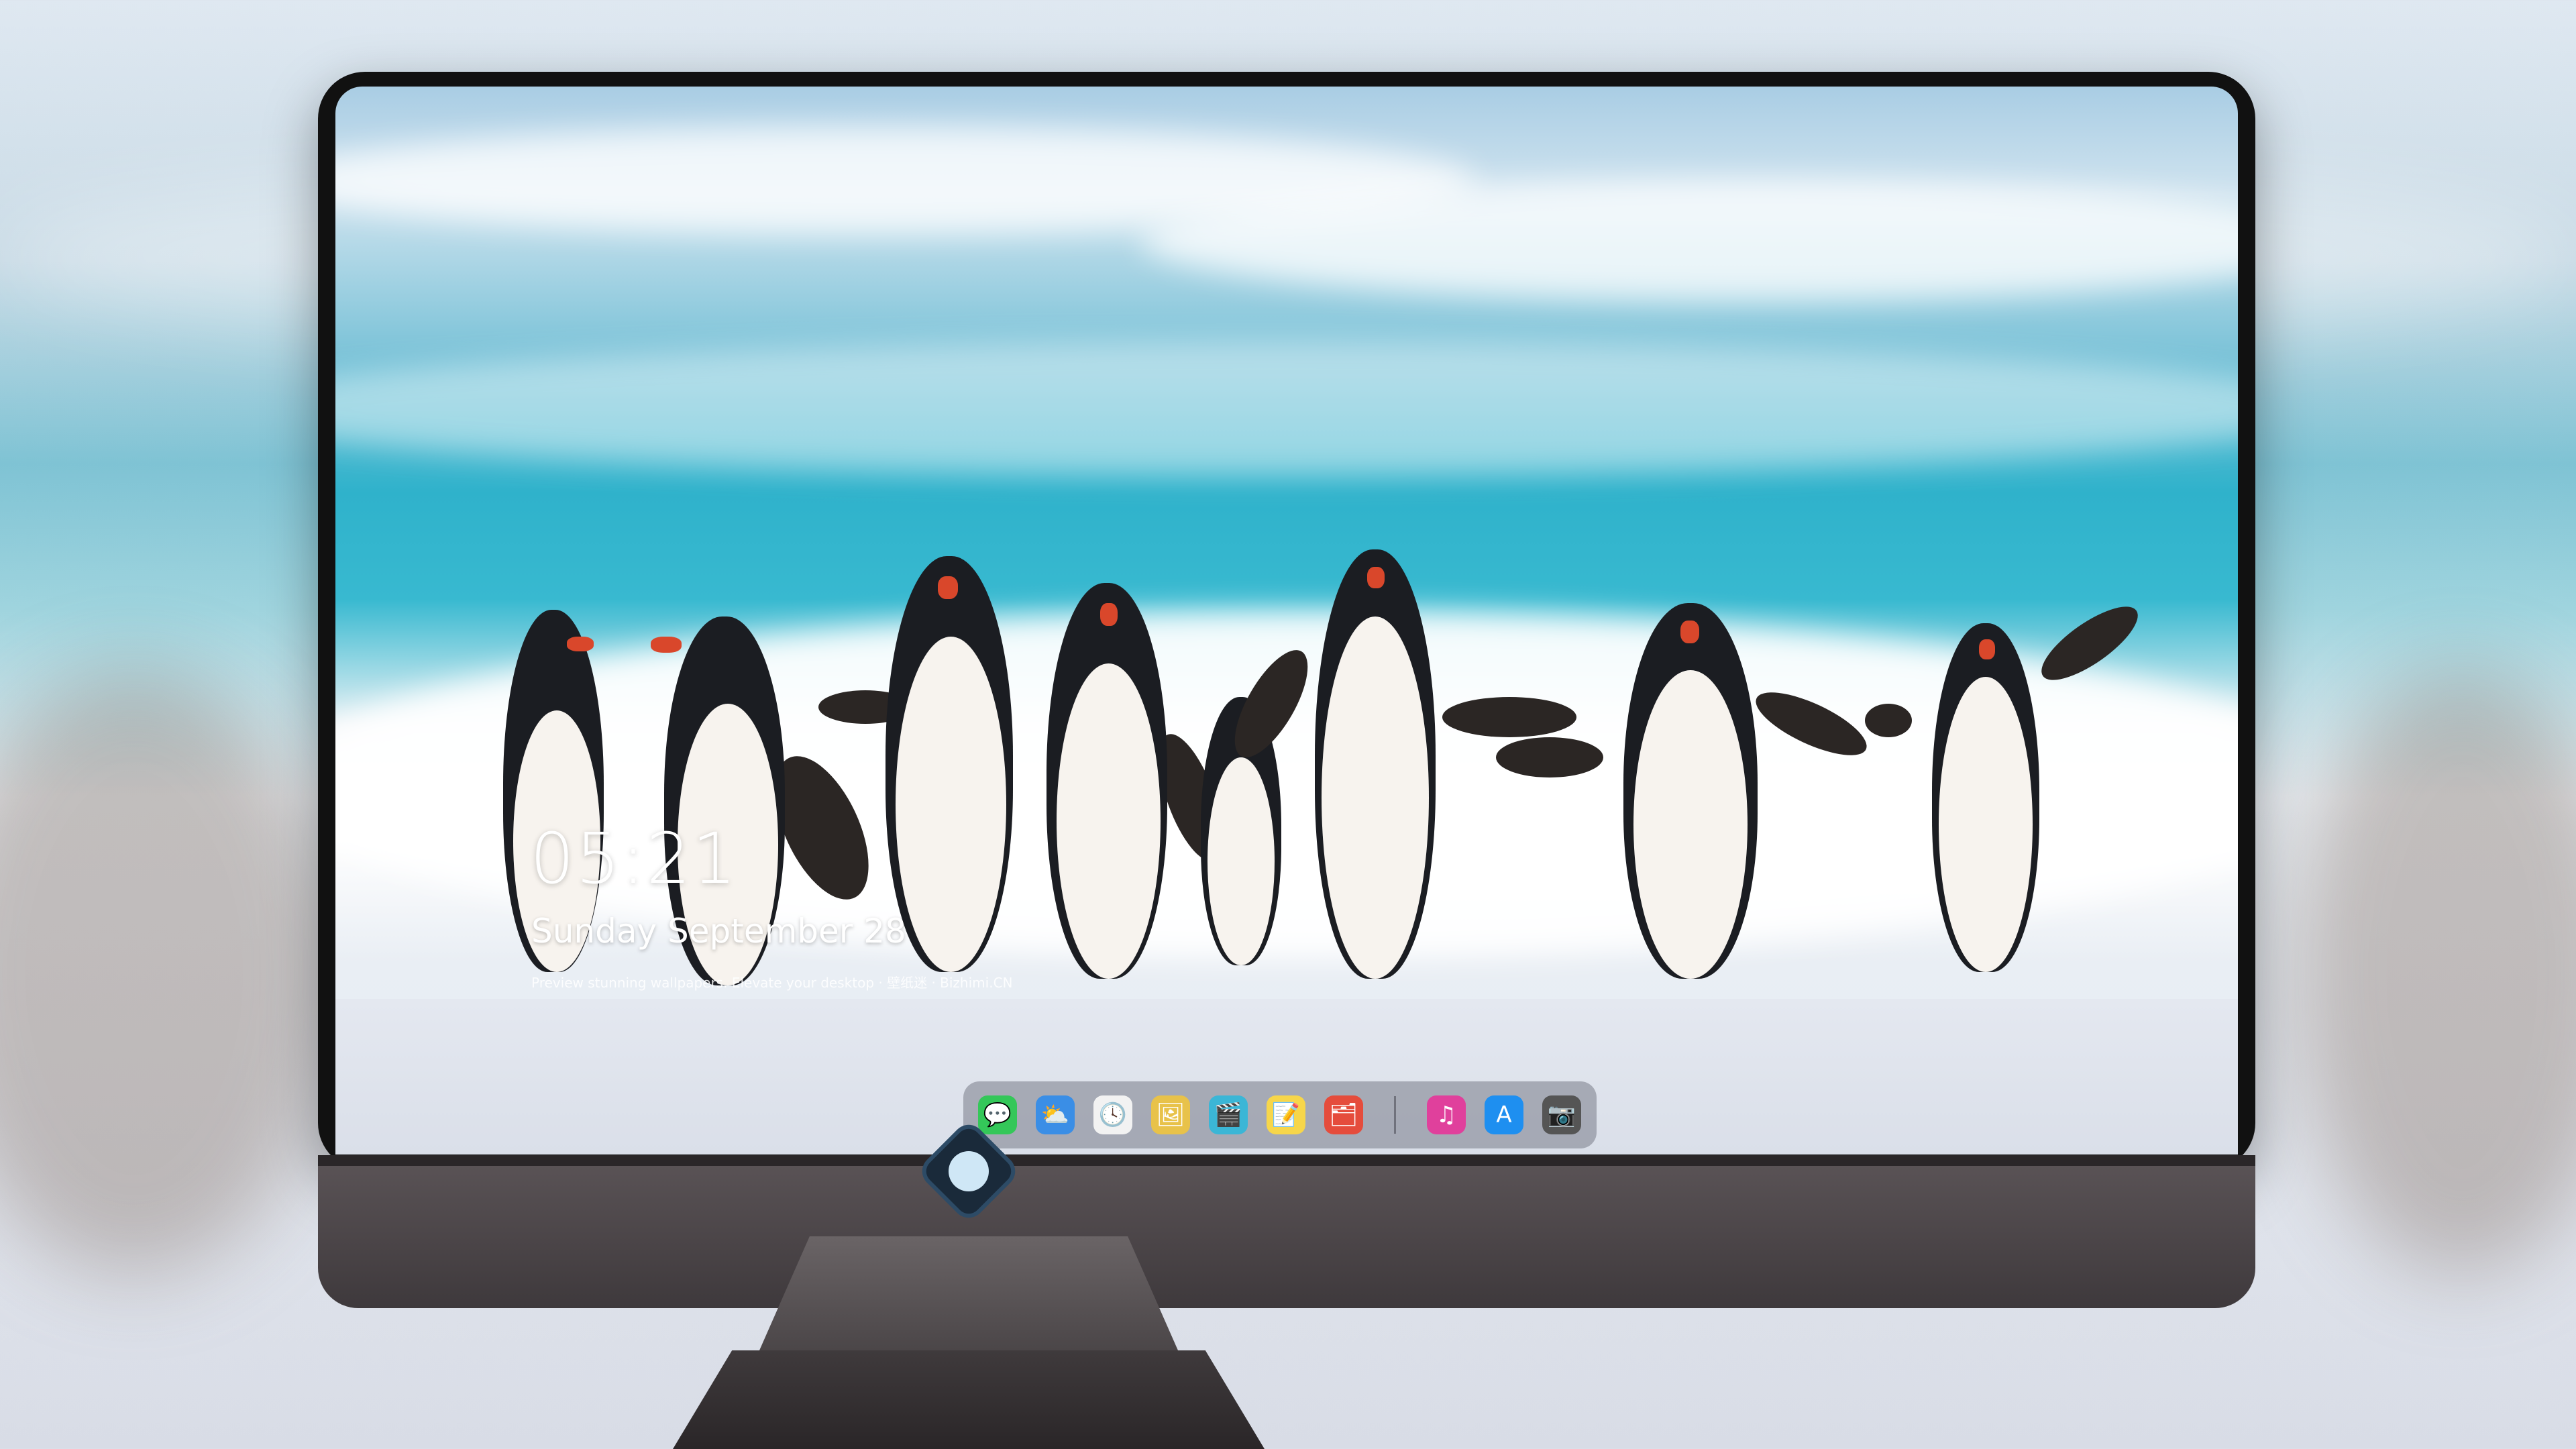  What do you see at coordinates (1286, 1114) in the screenshot?
I see `notes-icon: 📝` at bounding box center [1286, 1114].